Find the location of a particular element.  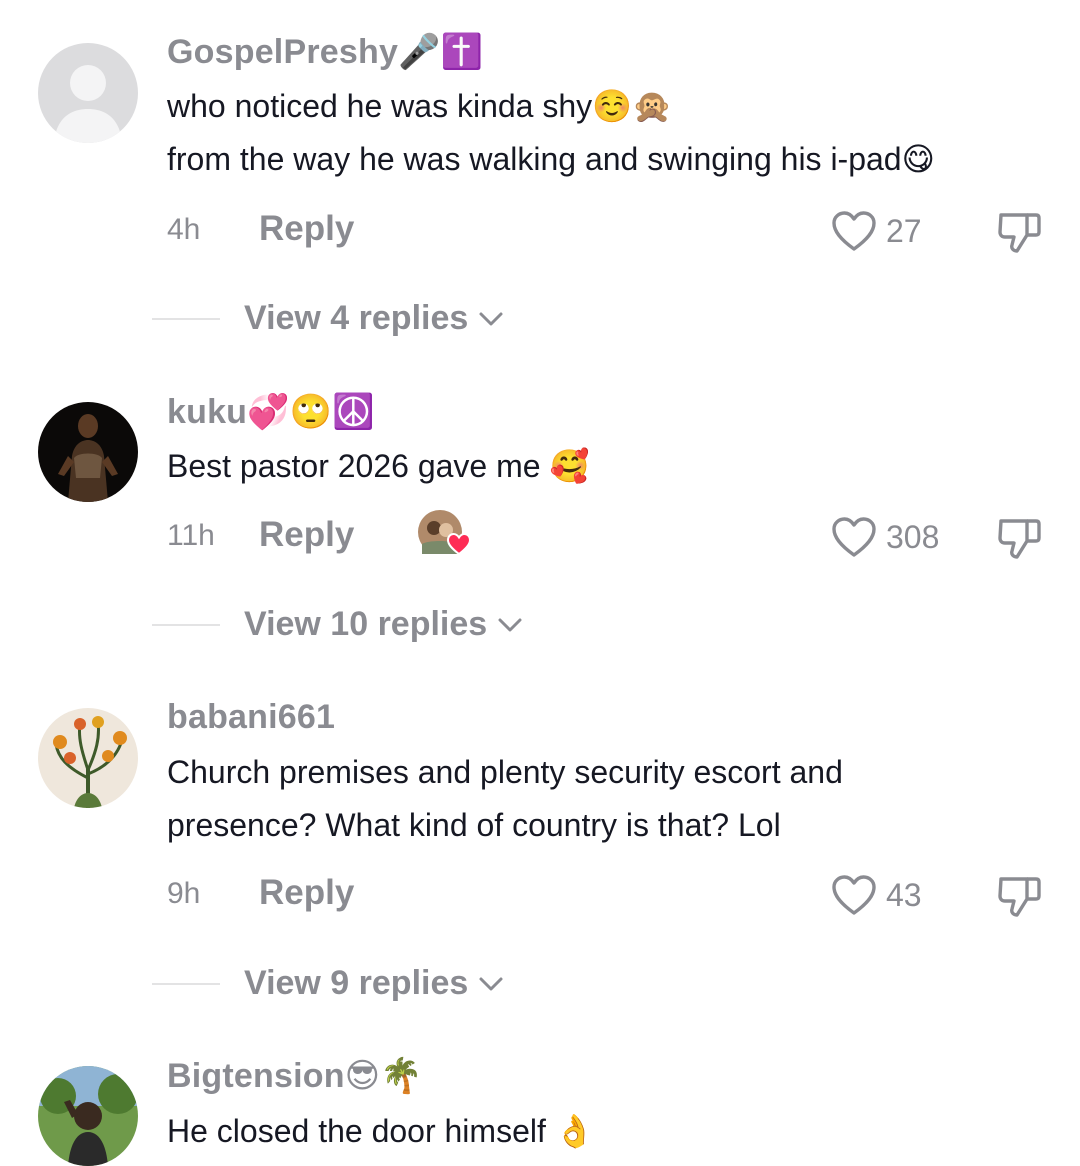

comment-timestamp: 9h is located at coordinates (184, 893).